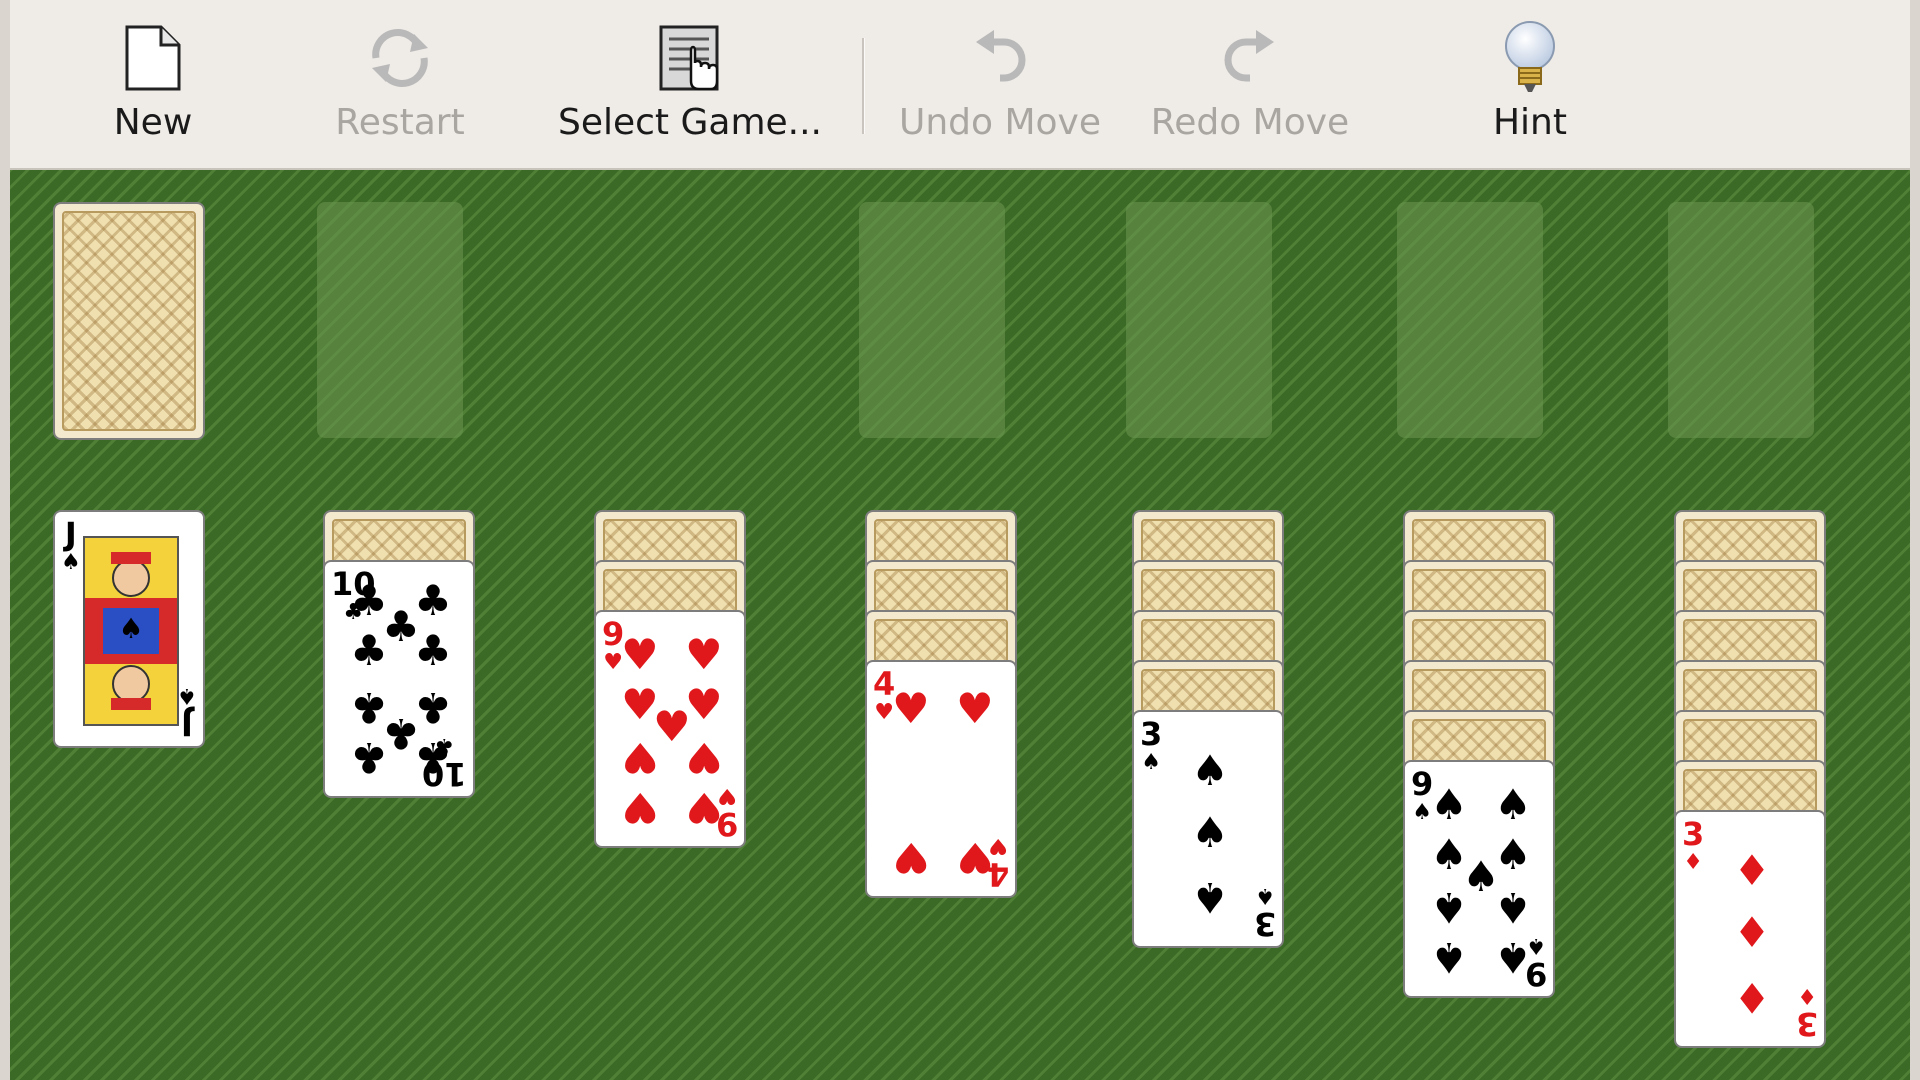  Describe the element at coordinates (1000, 122) in the screenshot. I see `undo-move-label: Undo Move` at that location.